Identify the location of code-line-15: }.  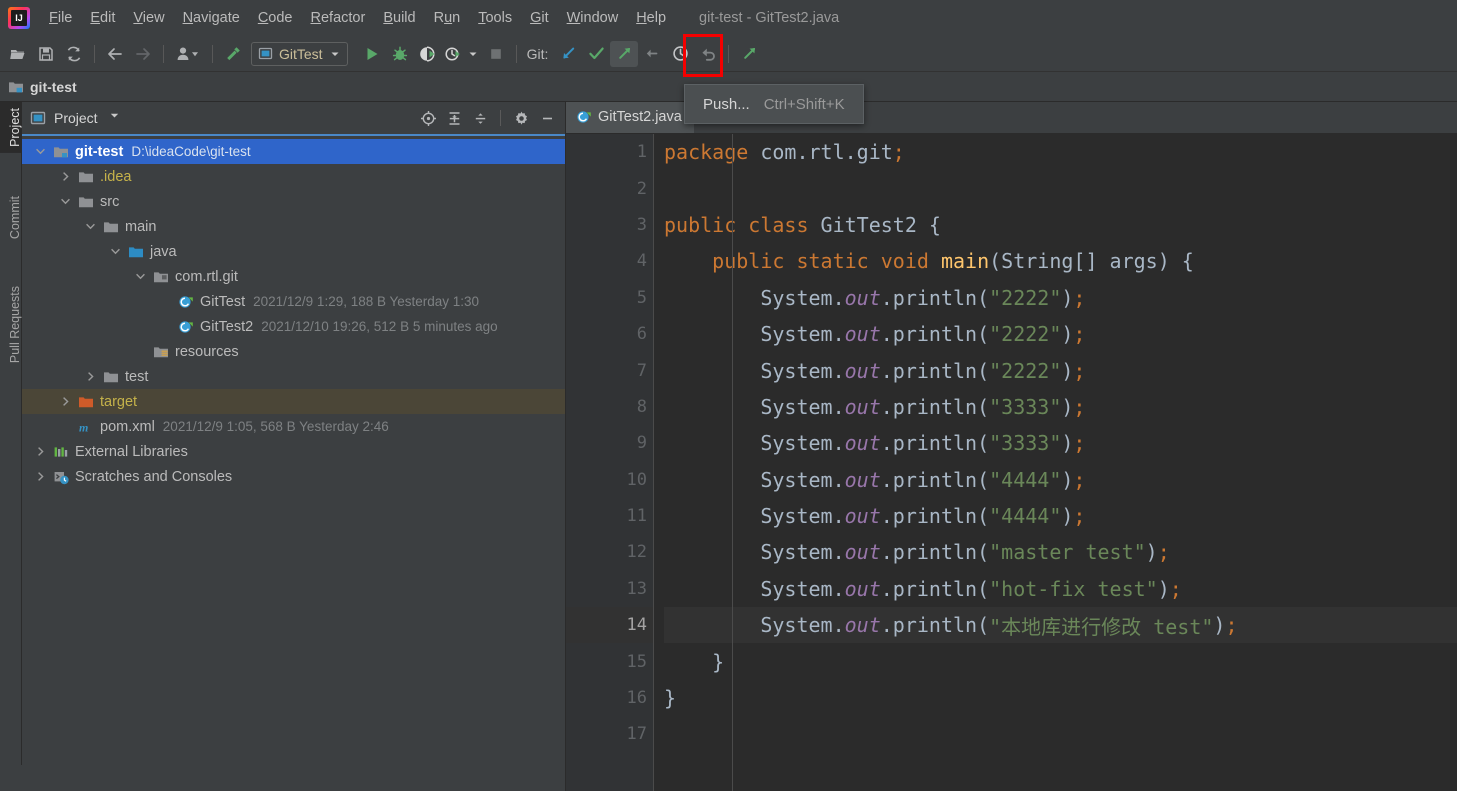
(1060, 661).